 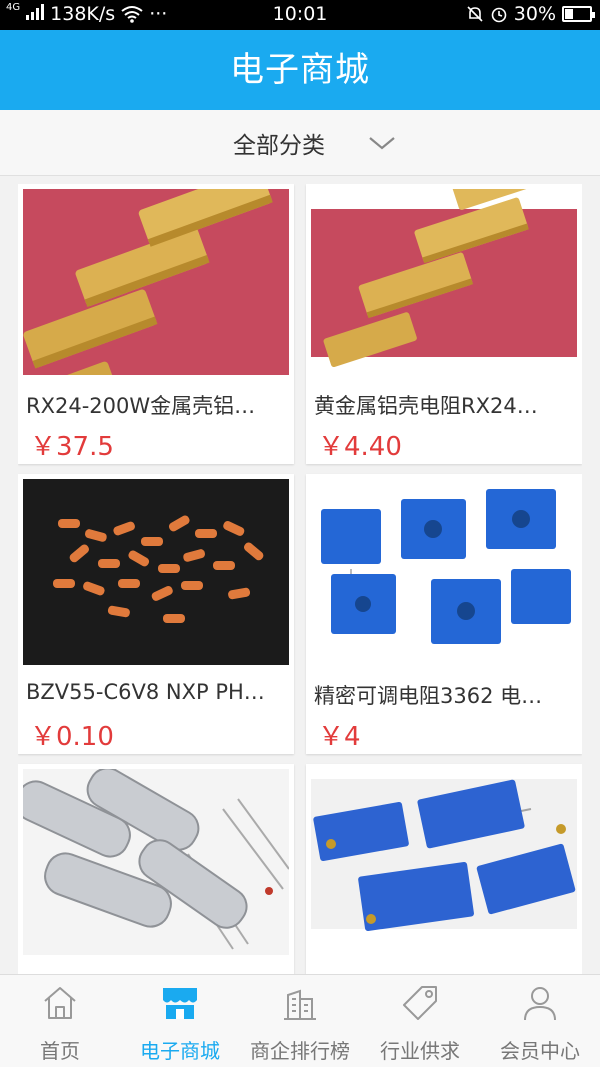 I want to click on category-filter: 全部分类, so click(x=300, y=143).